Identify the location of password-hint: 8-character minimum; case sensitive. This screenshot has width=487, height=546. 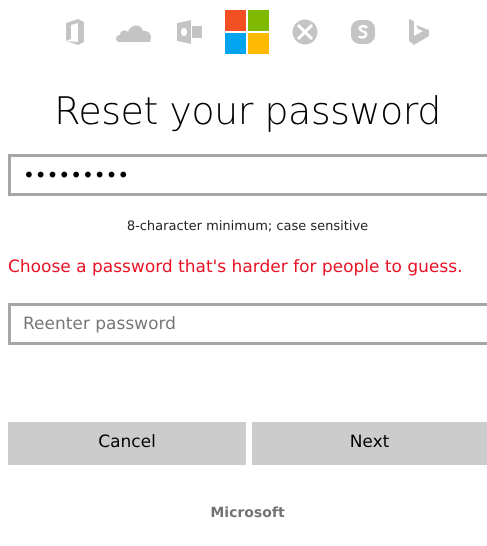
(248, 227).